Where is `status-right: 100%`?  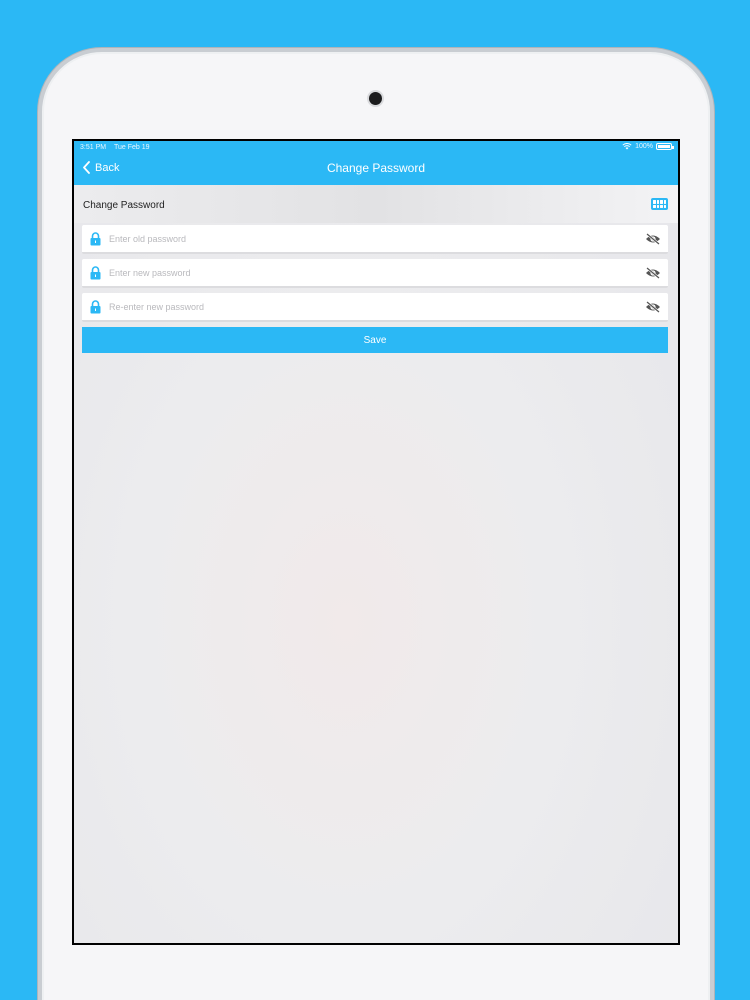
status-right: 100% is located at coordinates (648, 146).